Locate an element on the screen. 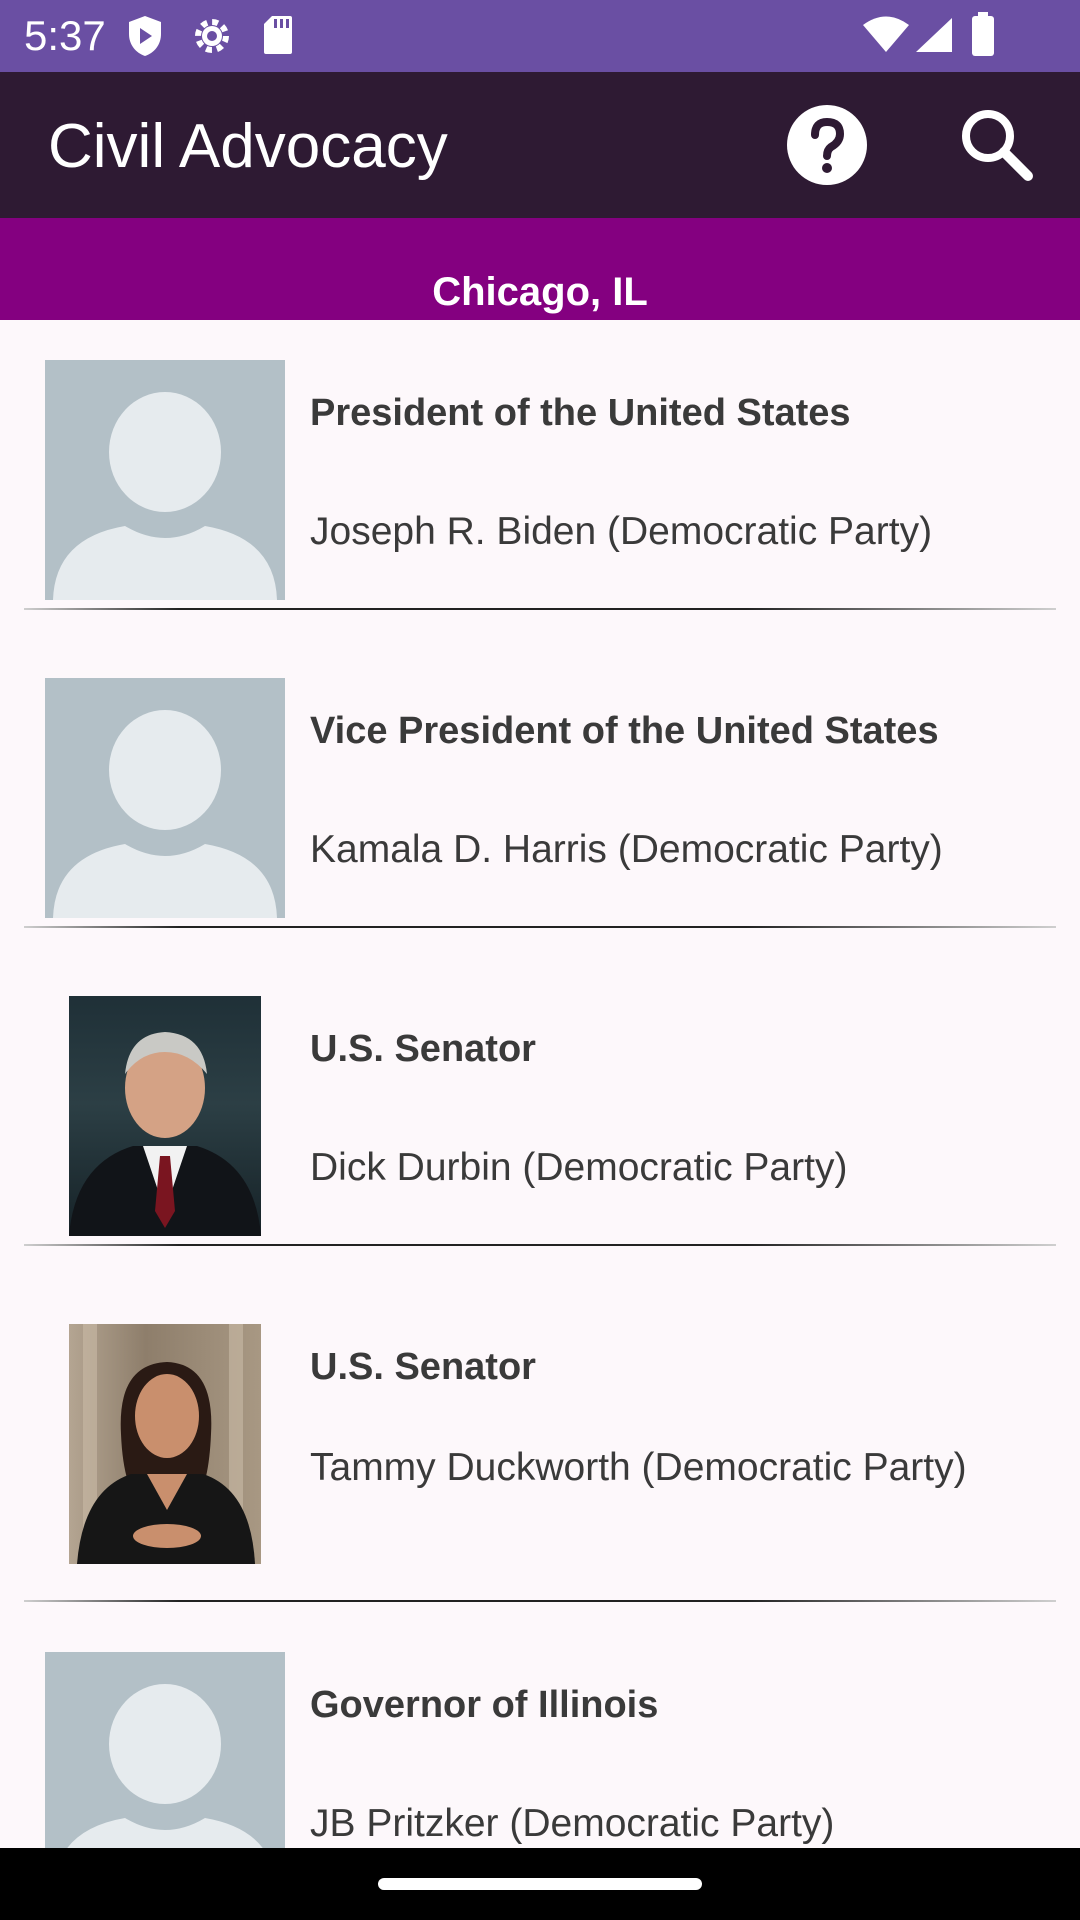 Image resolution: width=1080 pixels, height=1920 pixels. official-name: JB Pritzker (Democratic Party) is located at coordinates (572, 1823).